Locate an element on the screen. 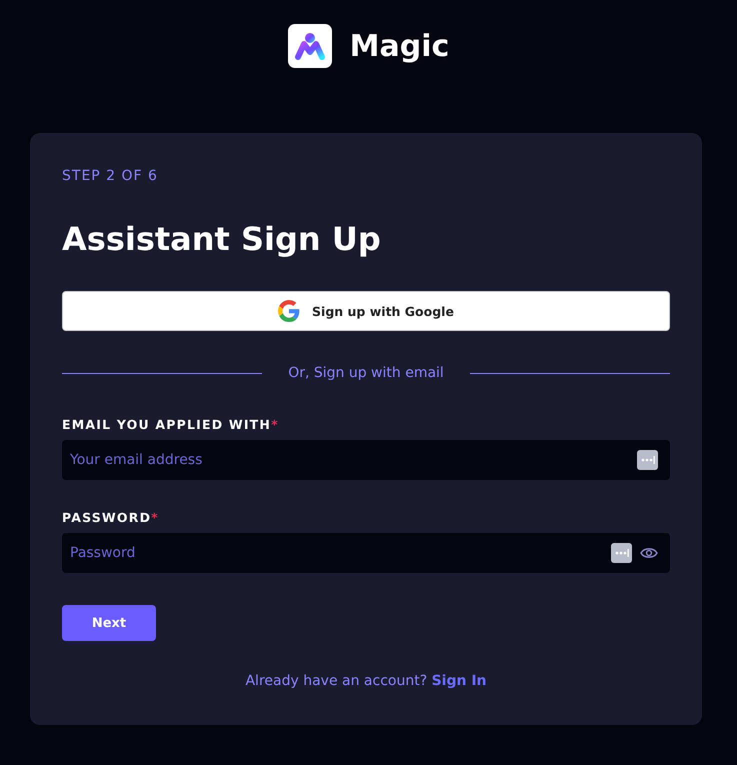  password-field: Password is located at coordinates (366, 553).